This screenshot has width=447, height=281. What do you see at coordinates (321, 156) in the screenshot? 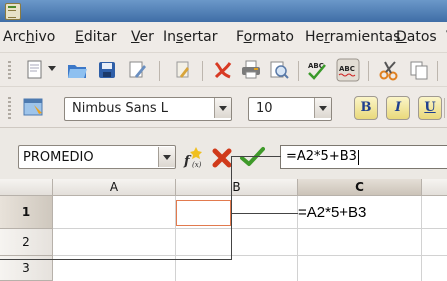
I see `formula-text: =A2*5+B3` at bounding box center [321, 156].